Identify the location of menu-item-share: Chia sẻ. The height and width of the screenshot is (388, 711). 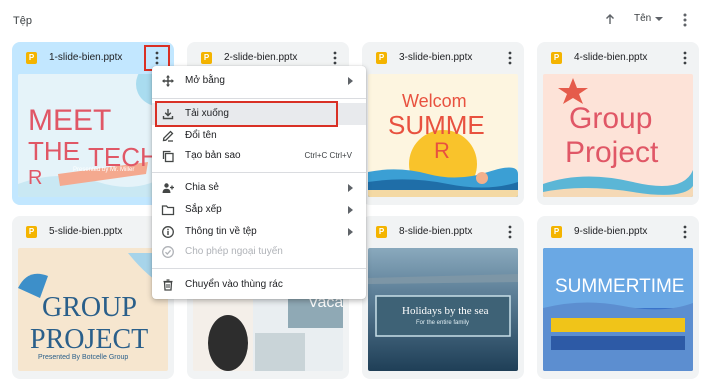
(259, 188).